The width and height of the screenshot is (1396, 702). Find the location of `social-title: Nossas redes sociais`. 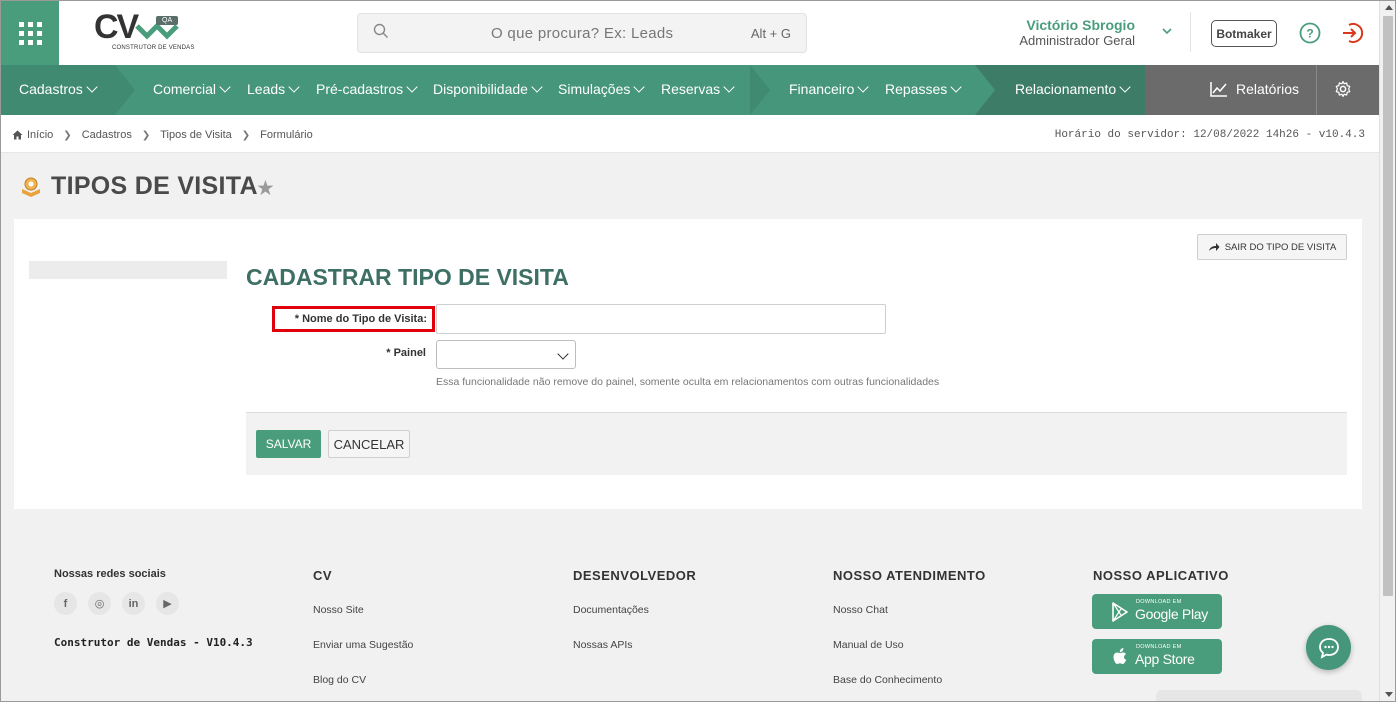

social-title: Nossas redes sociais is located at coordinates (110, 574).